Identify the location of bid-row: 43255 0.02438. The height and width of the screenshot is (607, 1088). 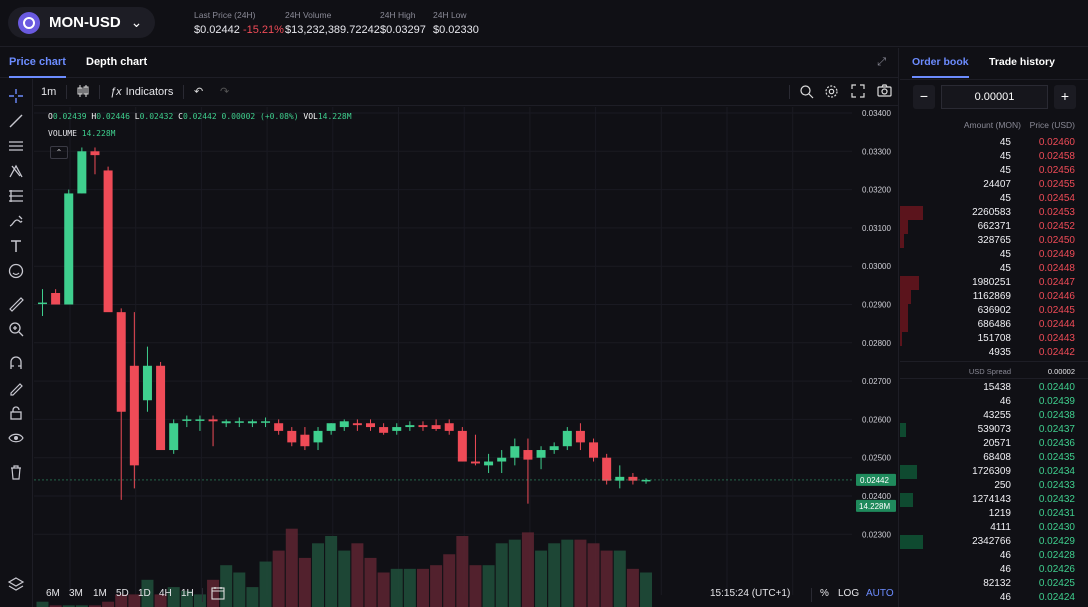
(994, 416).